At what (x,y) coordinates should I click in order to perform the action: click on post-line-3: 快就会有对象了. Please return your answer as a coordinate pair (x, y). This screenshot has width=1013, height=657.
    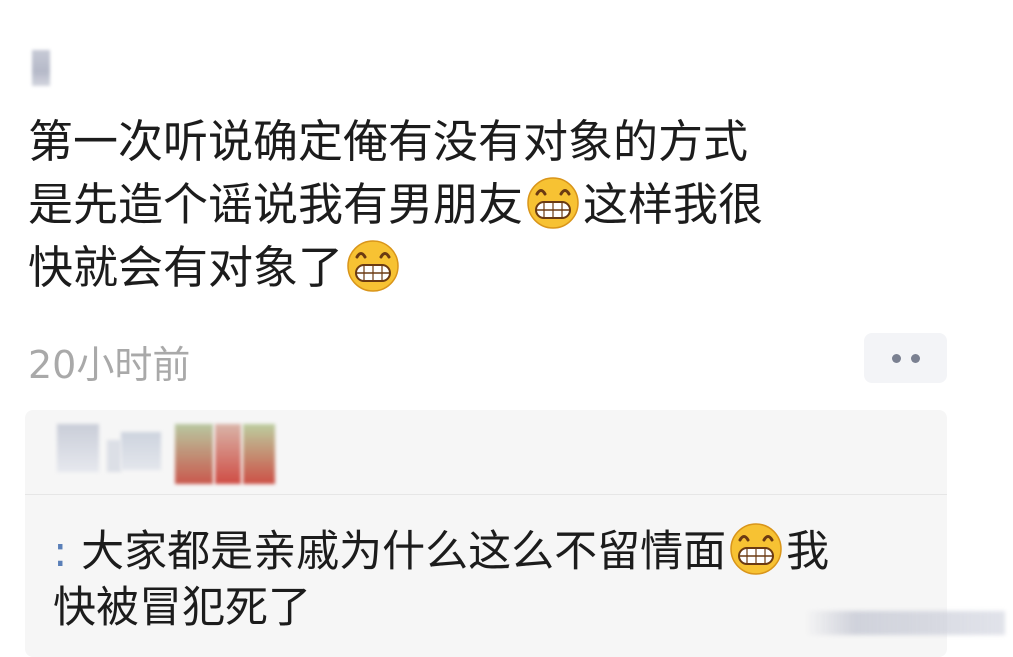
    Looking at the image, I should click on (488, 267).